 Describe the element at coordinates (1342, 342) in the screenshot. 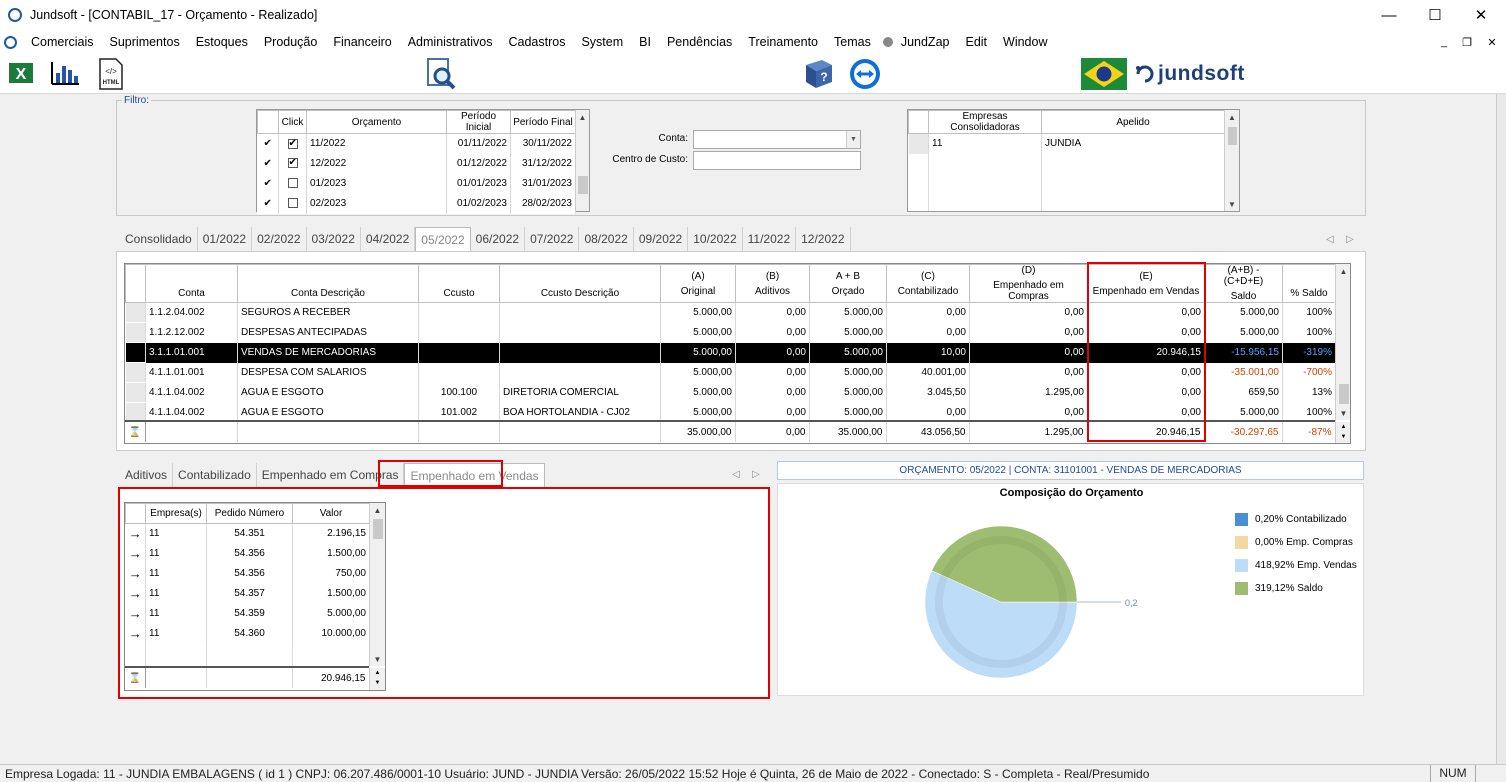

I see `budget-scrollbar: ▲ ▼` at that location.